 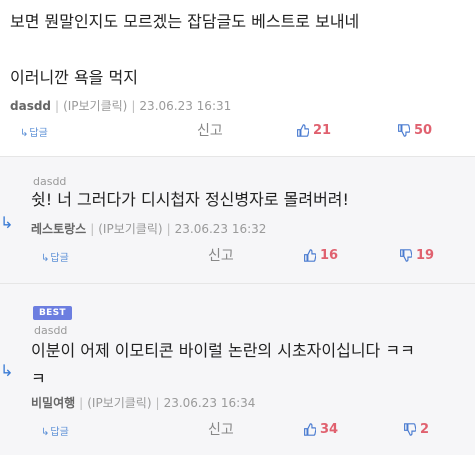 What do you see at coordinates (416, 255) in the screenshot?
I see `dislike-button: 19` at bounding box center [416, 255].